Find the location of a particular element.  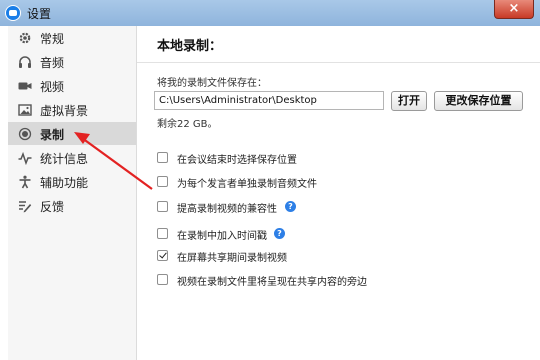

stats-icon is located at coordinates (25, 158).